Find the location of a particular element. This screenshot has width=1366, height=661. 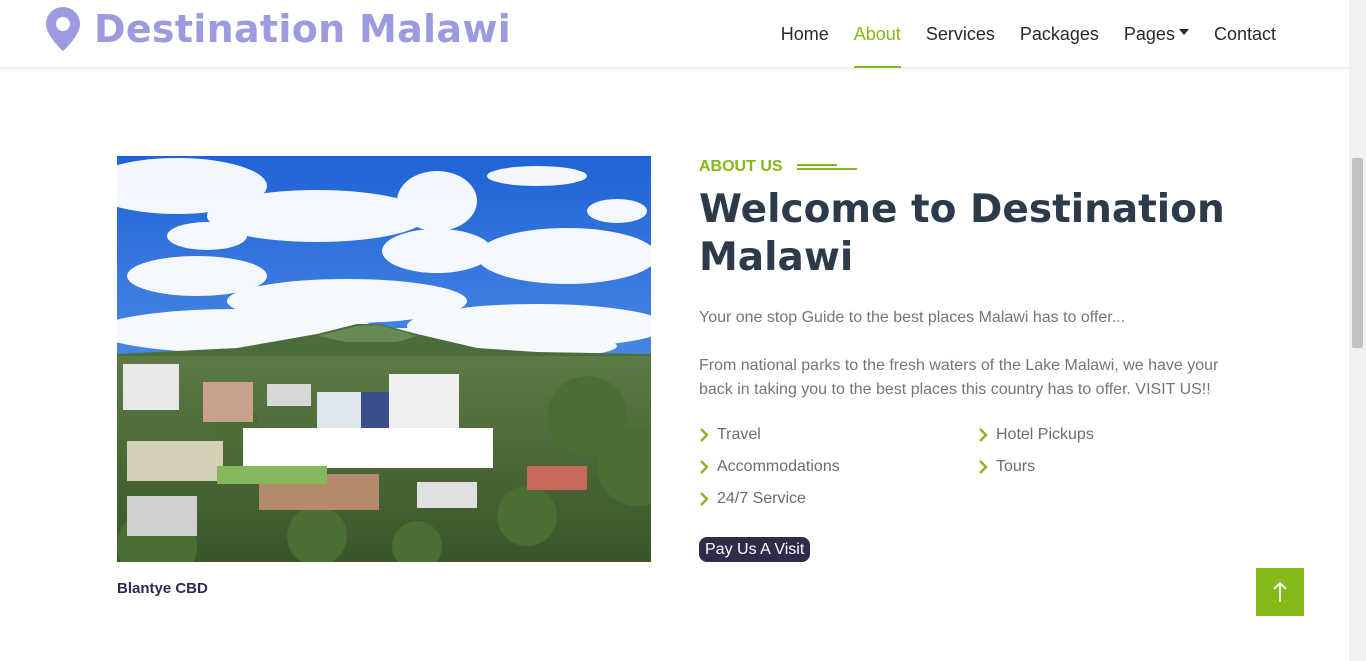

nav-pages-dropdown: Pages is located at coordinates (1156, 34).